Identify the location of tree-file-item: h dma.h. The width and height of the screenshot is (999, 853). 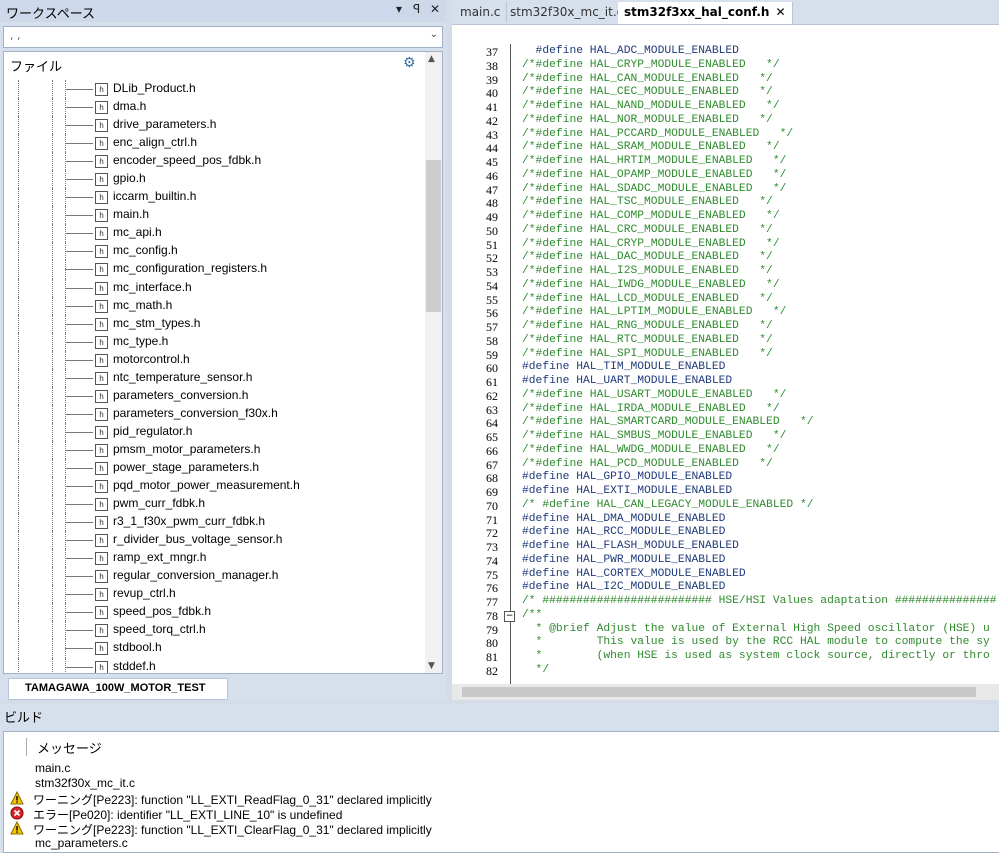
(214, 107).